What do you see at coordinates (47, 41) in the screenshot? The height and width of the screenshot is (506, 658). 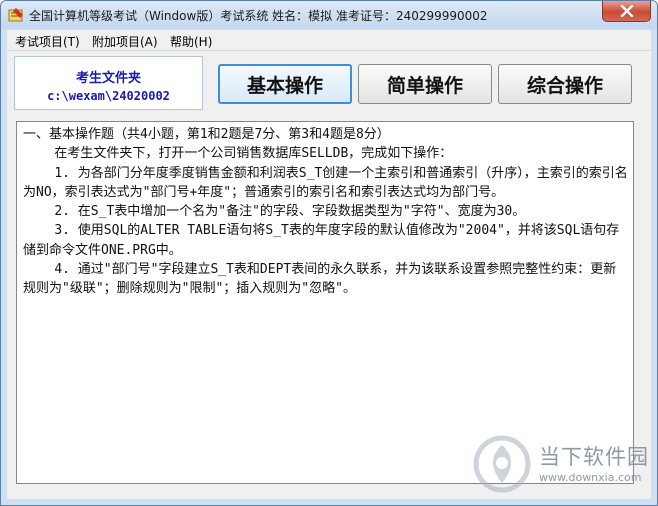 I see `menu-exam-items: 考试项目(T)` at bounding box center [47, 41].